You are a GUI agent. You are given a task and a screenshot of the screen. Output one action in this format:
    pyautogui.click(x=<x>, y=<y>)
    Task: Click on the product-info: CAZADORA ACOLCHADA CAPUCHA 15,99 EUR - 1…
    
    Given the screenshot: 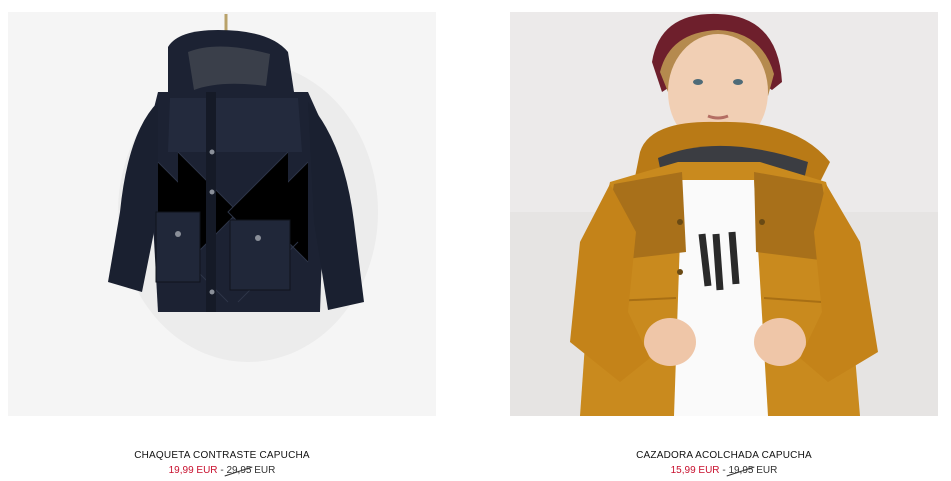 What is the action you would take?
    pyautogui.click(x=724, y=463)
    